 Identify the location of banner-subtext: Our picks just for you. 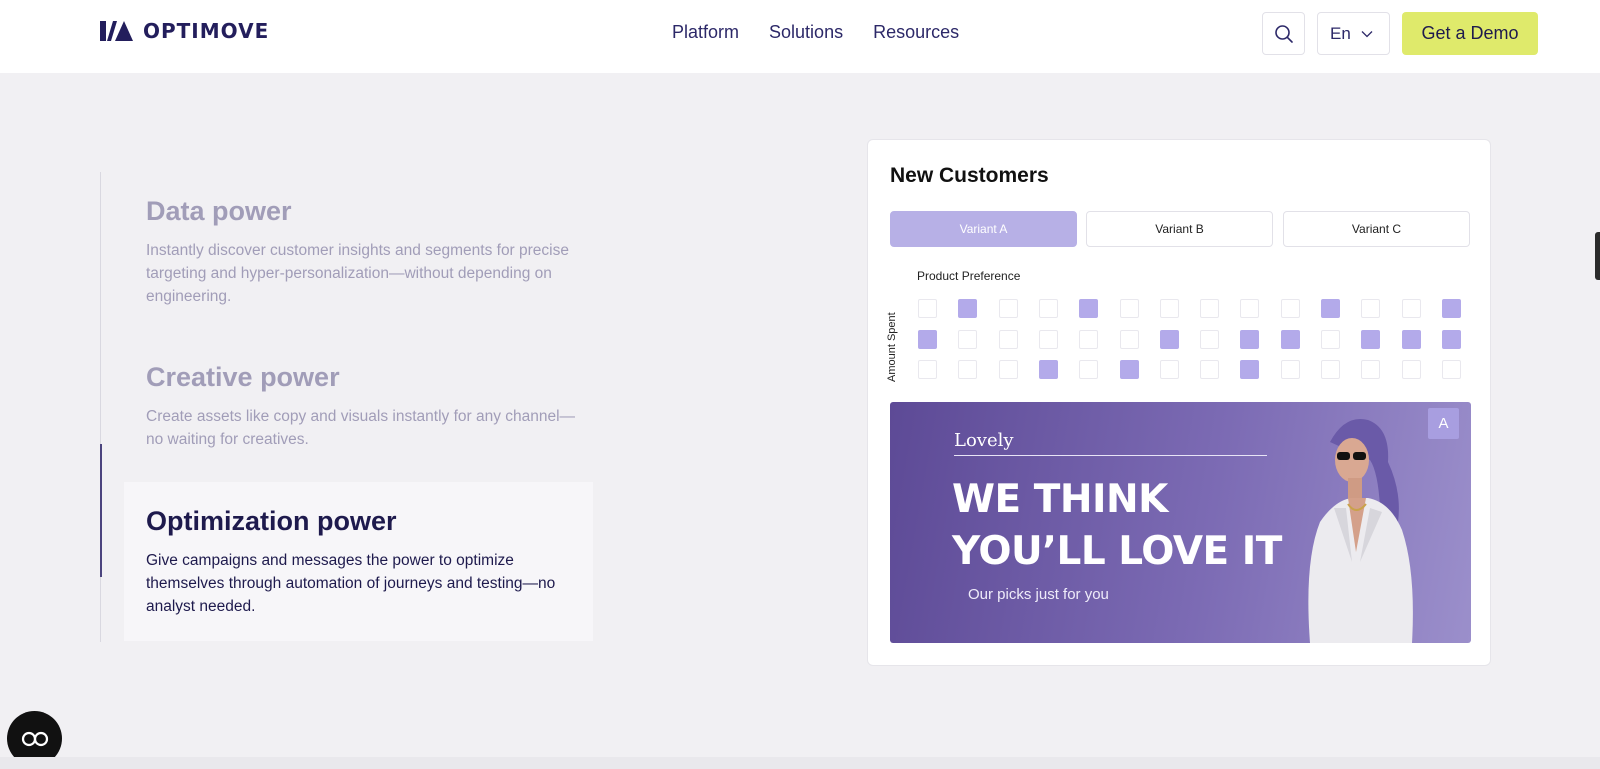
(1038, 594).